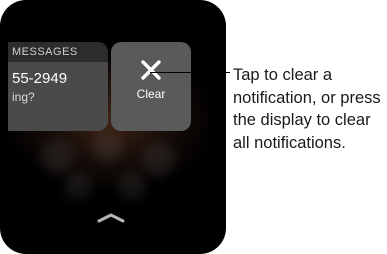 The height and width of the screenshot is (254, 387). Describe the element at coordinates (111, 218) in the screenshot. I see `chevron-up-icon` at that location.